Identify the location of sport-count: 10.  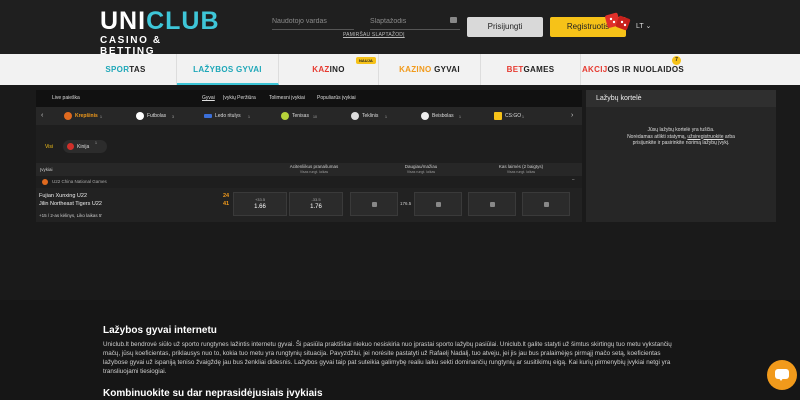
(315, 117).